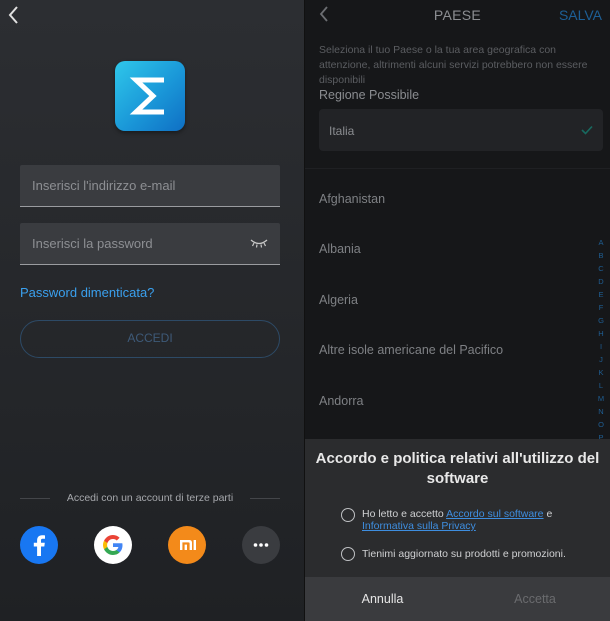 The height and width of the screenshot is (621, 610). What do you see at coordinates (382, 599) in the screenshot?
I see `cancel-button: Annulla` at bounding box center [382, 599].